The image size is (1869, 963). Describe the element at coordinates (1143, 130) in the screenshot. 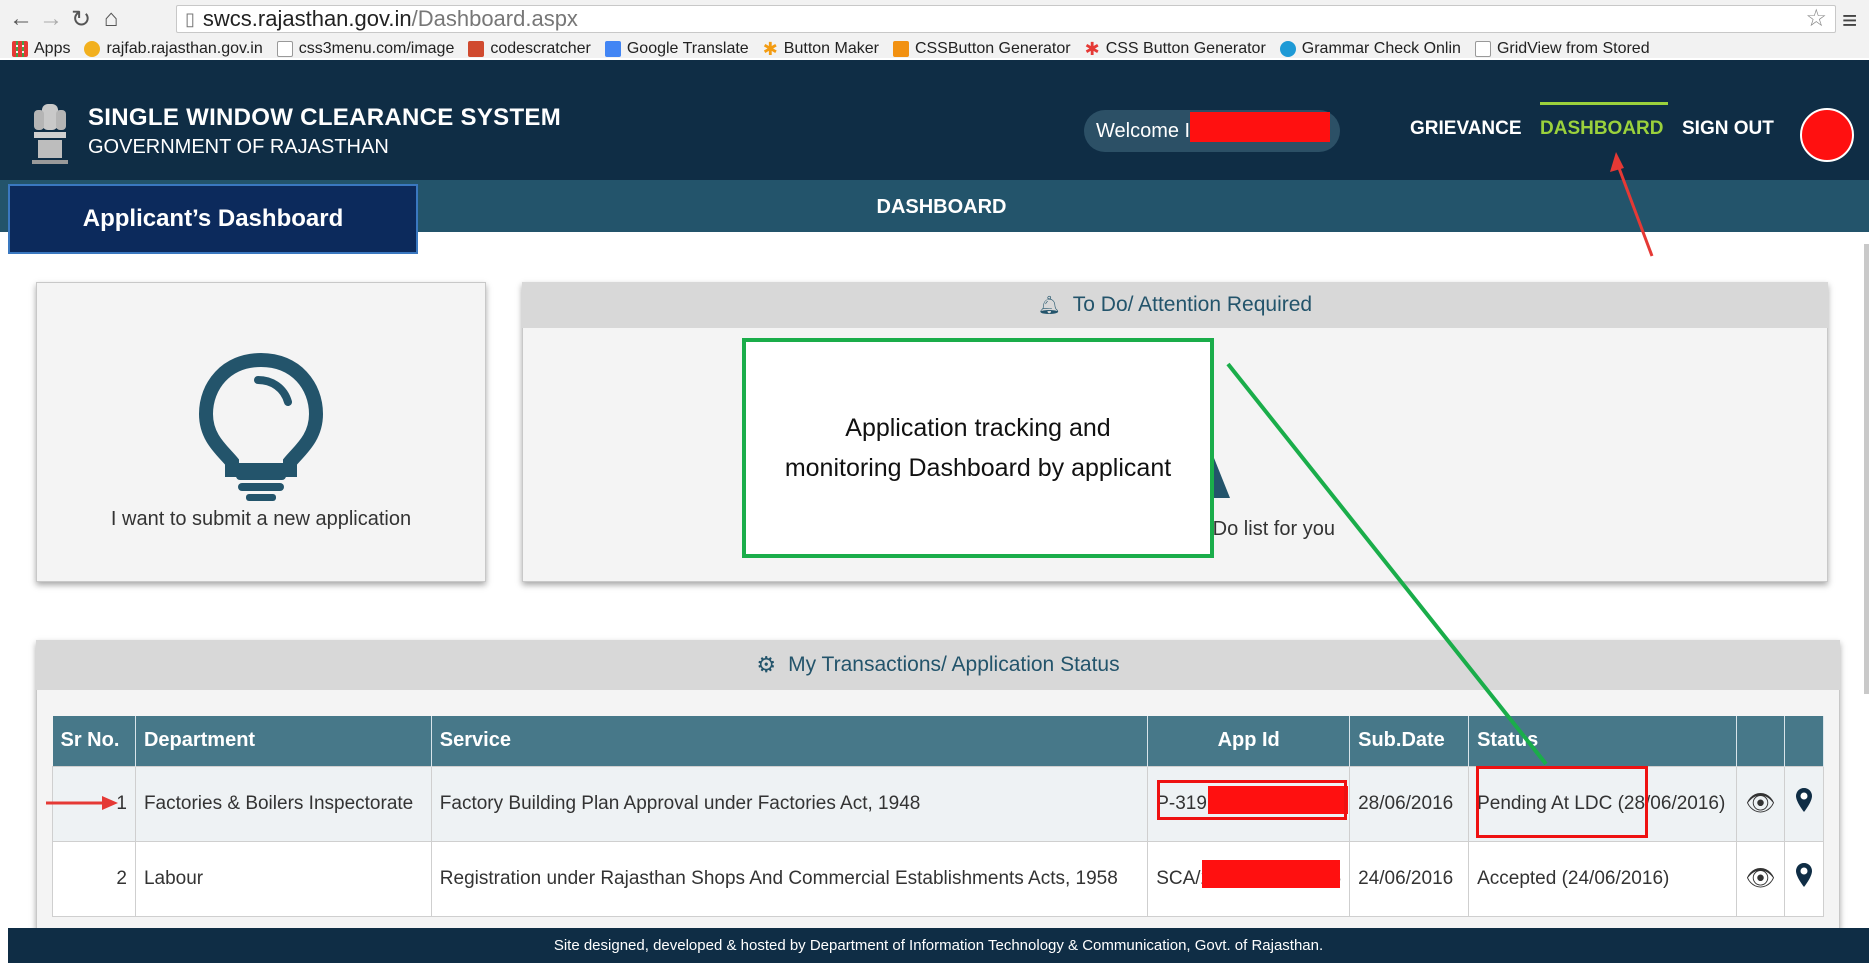

I see `welcome-text: Welcome I` at that location.